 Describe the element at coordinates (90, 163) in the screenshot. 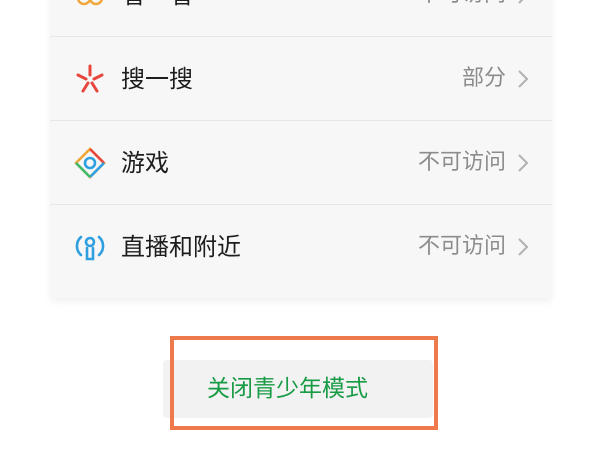

I see `game-icon` at that location.